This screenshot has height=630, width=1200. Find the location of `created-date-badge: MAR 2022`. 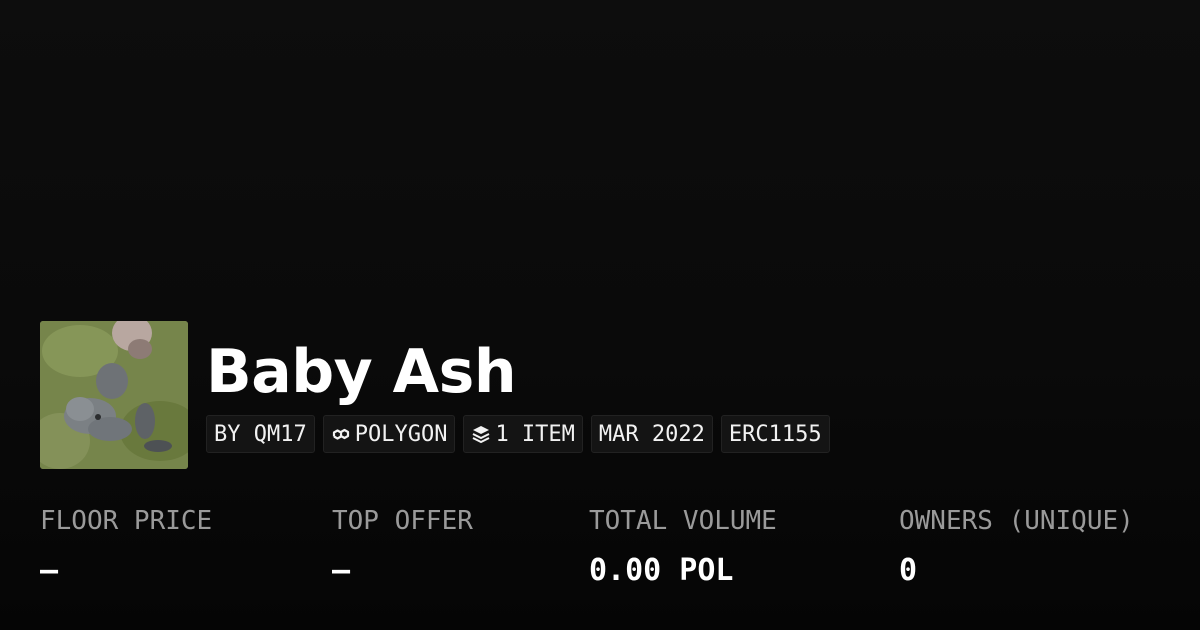

created-date-badge: MAR 2022 is located at coordinates (651, 434).